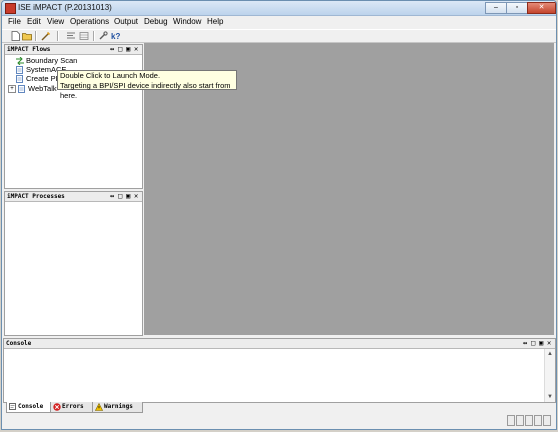 The image size is (558, 432). I want to click on window-title: ISE iMPACT (P.20131013), so click(65, 7).